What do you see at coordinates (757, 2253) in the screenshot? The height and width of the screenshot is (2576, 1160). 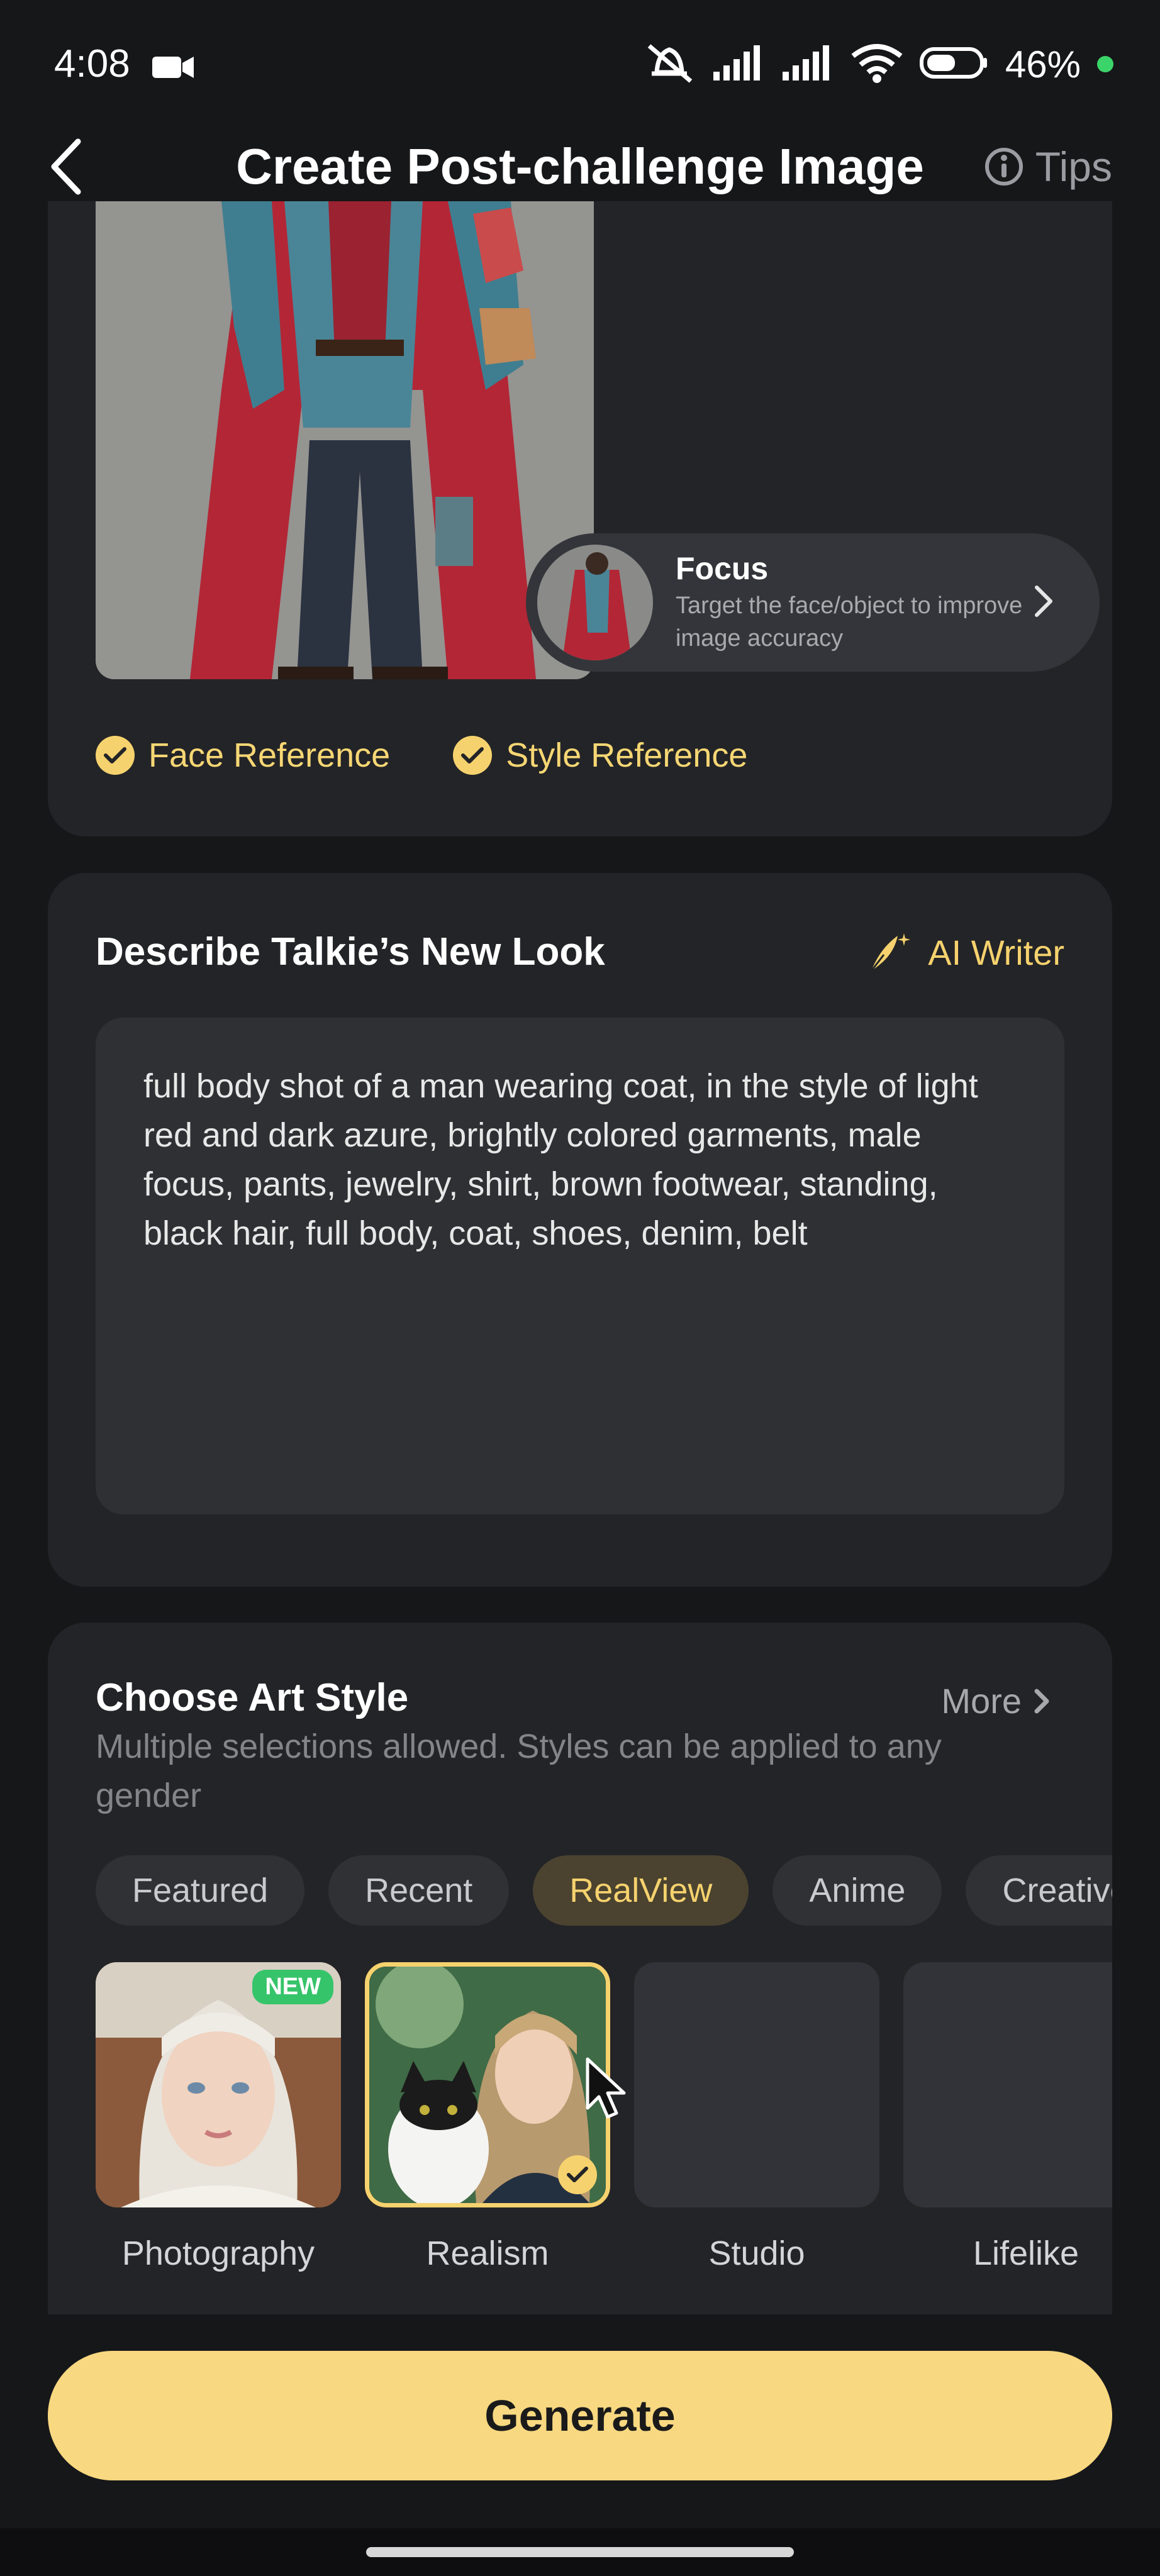 I see `style-label: Studio` at bounding box center [757, 2253].